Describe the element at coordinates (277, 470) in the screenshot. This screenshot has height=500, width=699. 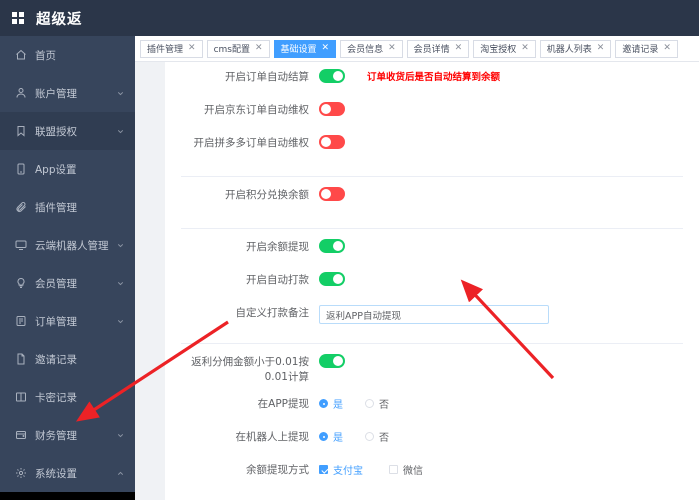
I see `row-label: 余额提现方式` at that location.